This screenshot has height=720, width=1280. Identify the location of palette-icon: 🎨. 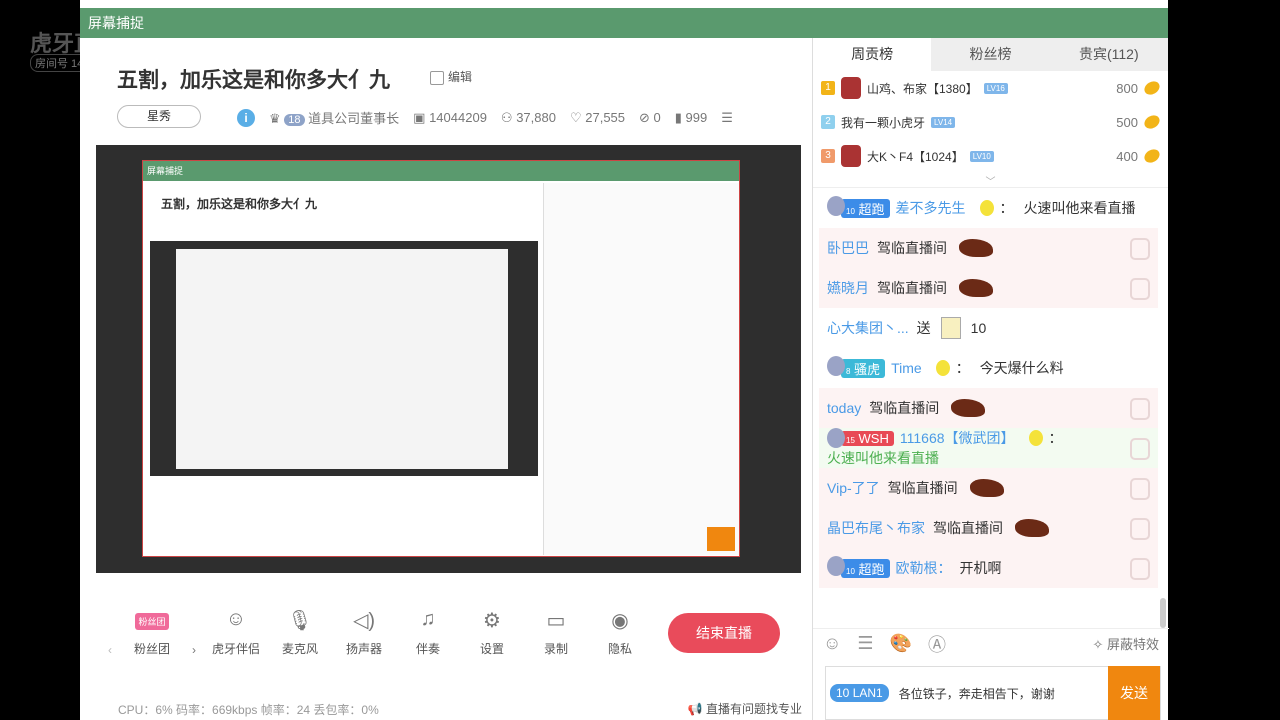
(901, 643).